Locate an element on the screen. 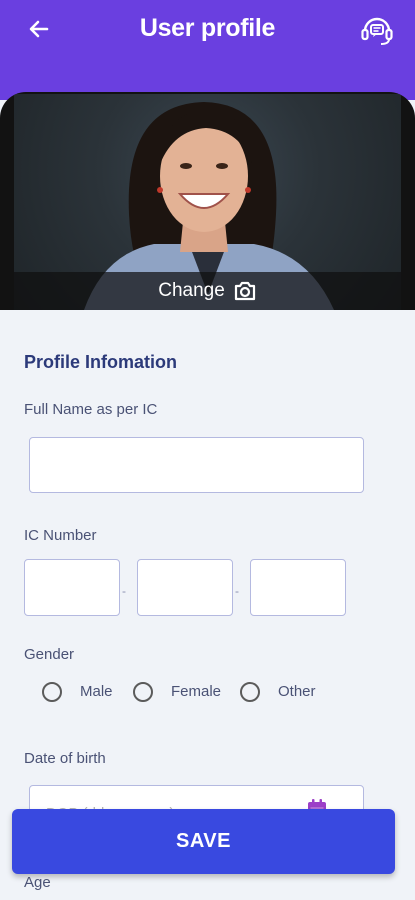  ic-number-label: IC Number is located at coordinates (60, 535).